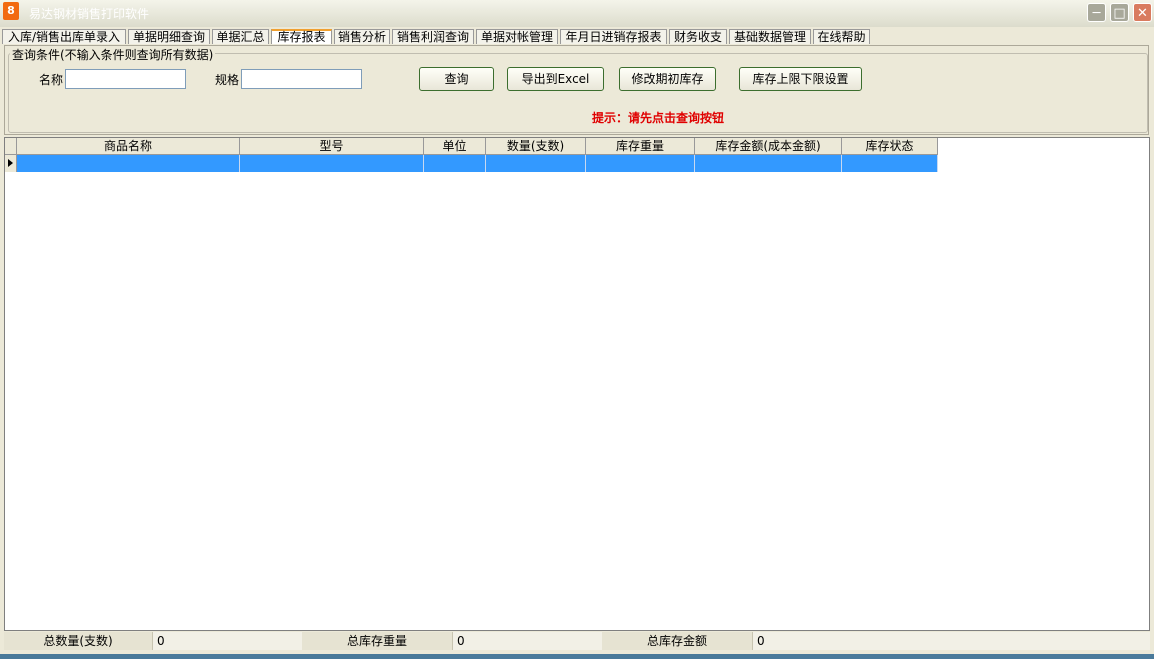 This screenshot has width=1154, height=659. Describe the element at coordinates (89, 14) in the screenshot. I see `window-title: 易达钢材销售打印软件` at that location.